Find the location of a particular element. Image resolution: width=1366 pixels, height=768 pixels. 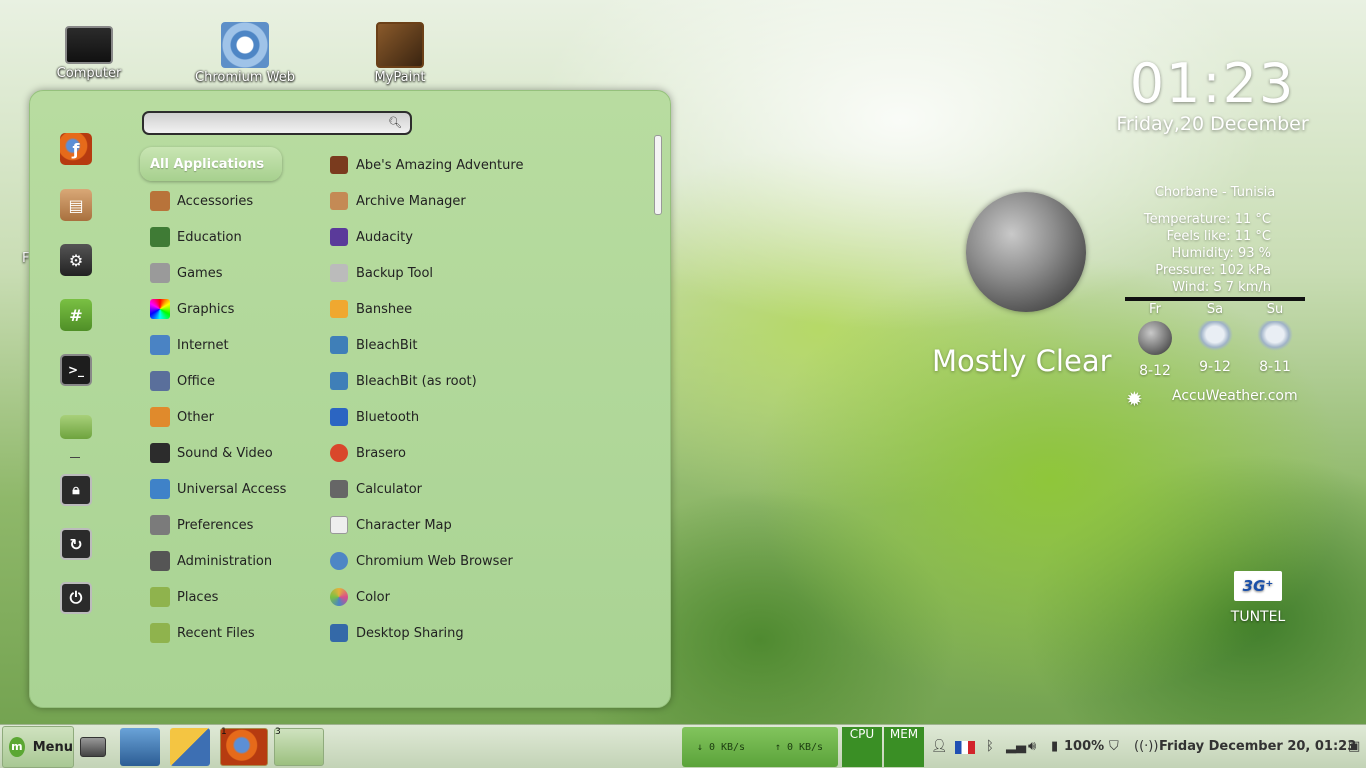

app-item: Backup Tool is located at coordinates (490, 273).